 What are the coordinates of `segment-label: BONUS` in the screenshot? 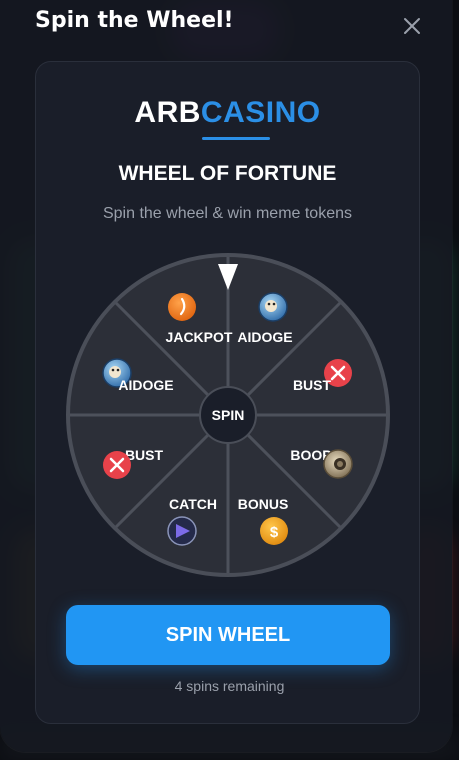 It's located at (263, 504).